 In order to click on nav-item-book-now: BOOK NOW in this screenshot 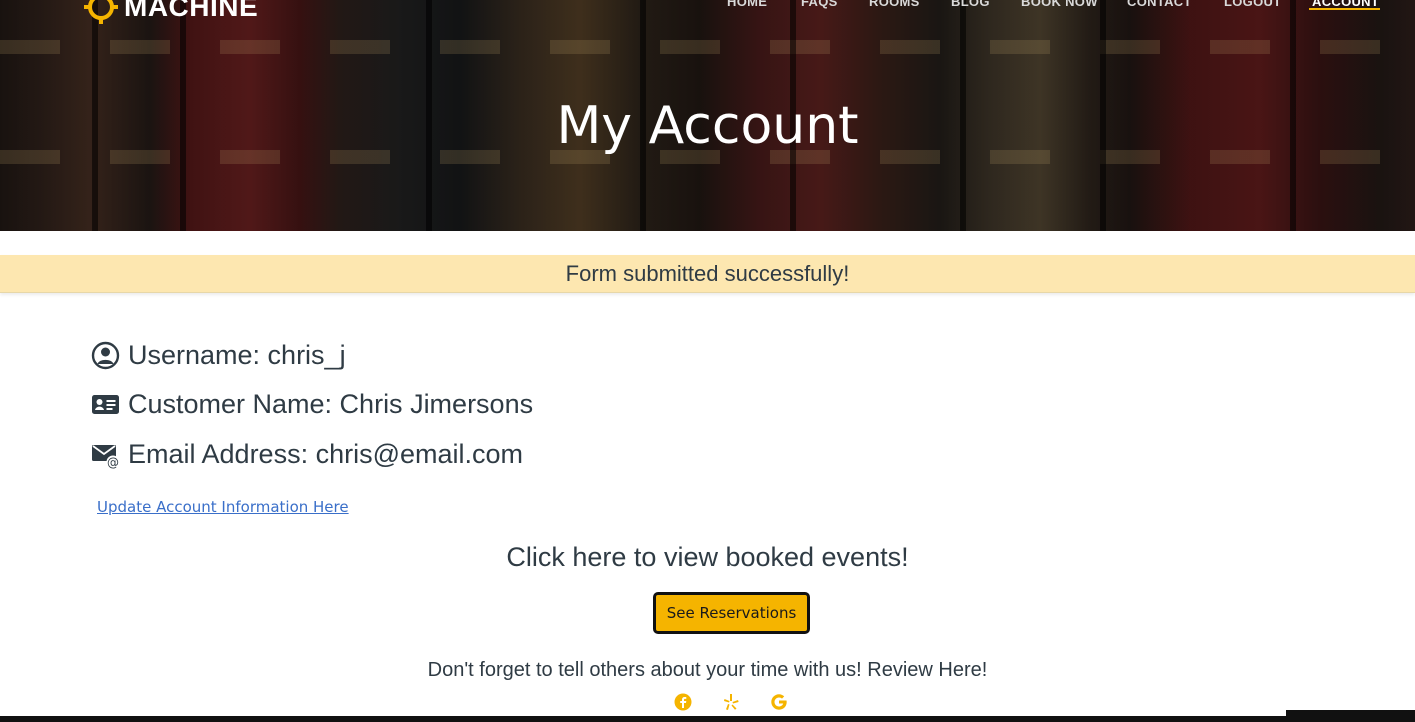, I will do `click(1059, 4)`.